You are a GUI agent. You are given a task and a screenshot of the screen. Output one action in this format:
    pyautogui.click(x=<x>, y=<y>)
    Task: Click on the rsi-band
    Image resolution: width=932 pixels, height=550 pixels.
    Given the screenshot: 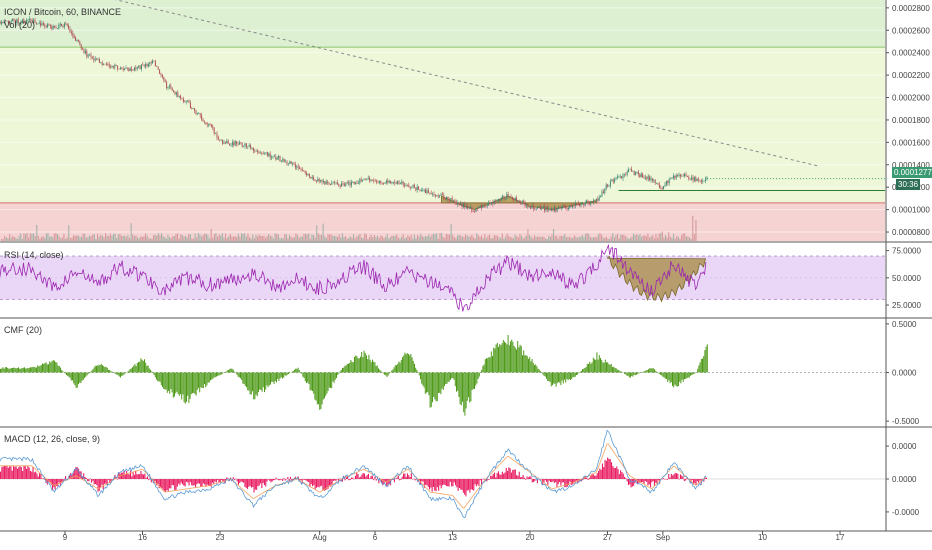 What is the action you would take?
    pyautogui.click(x=442, y=278)
    